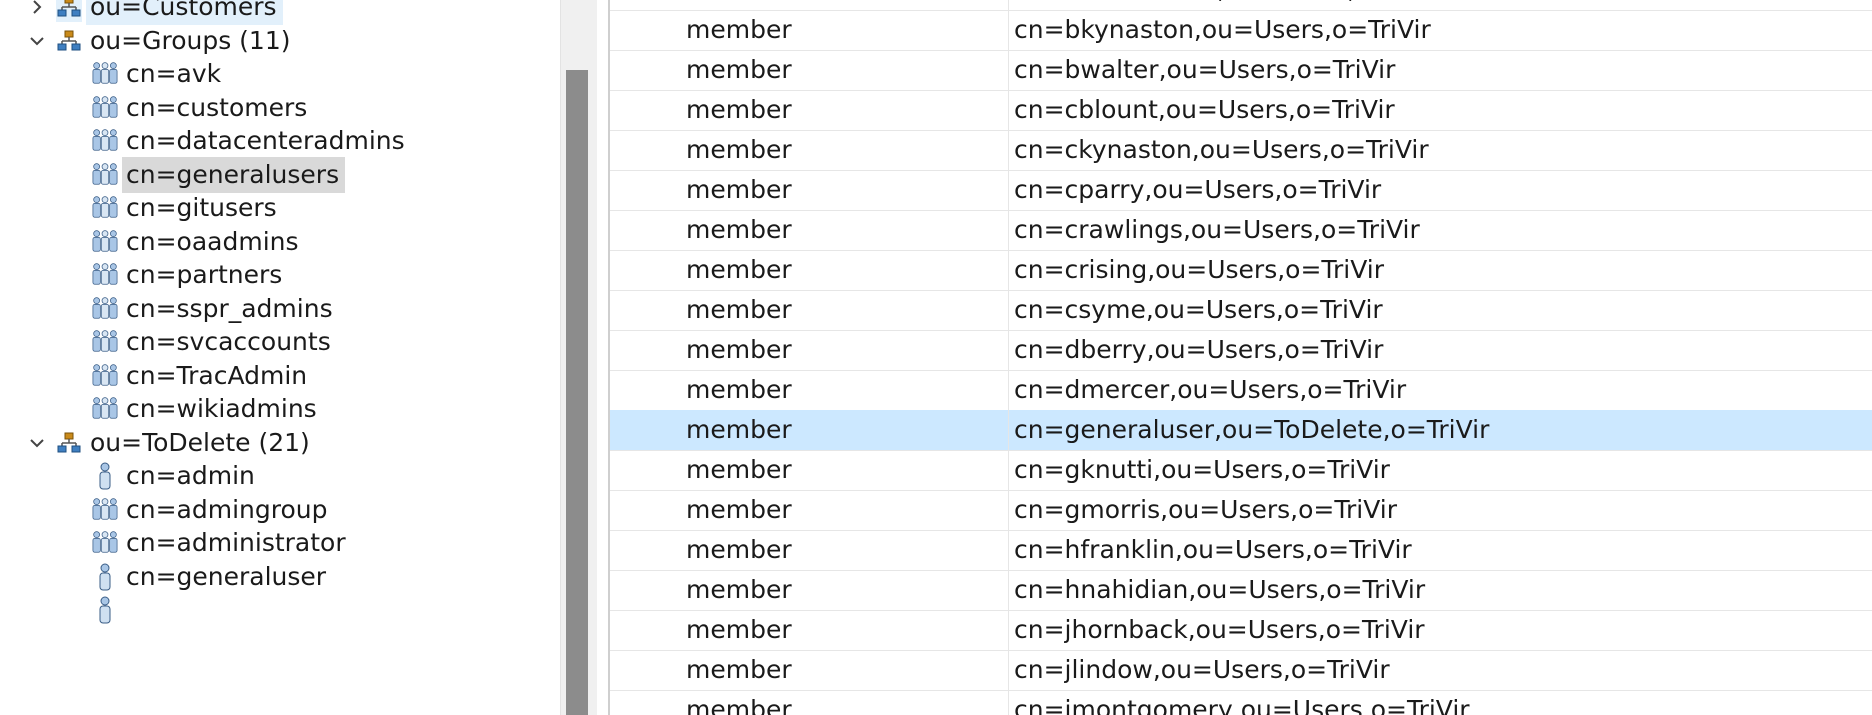 The image size is (1872, 715). What do you see at coordinates (1198, 189) in the screenshot?
I see `attribute-value-cell: cn=cparry,ou=Users,o=TriVir` at bounding box center [1198, 189].